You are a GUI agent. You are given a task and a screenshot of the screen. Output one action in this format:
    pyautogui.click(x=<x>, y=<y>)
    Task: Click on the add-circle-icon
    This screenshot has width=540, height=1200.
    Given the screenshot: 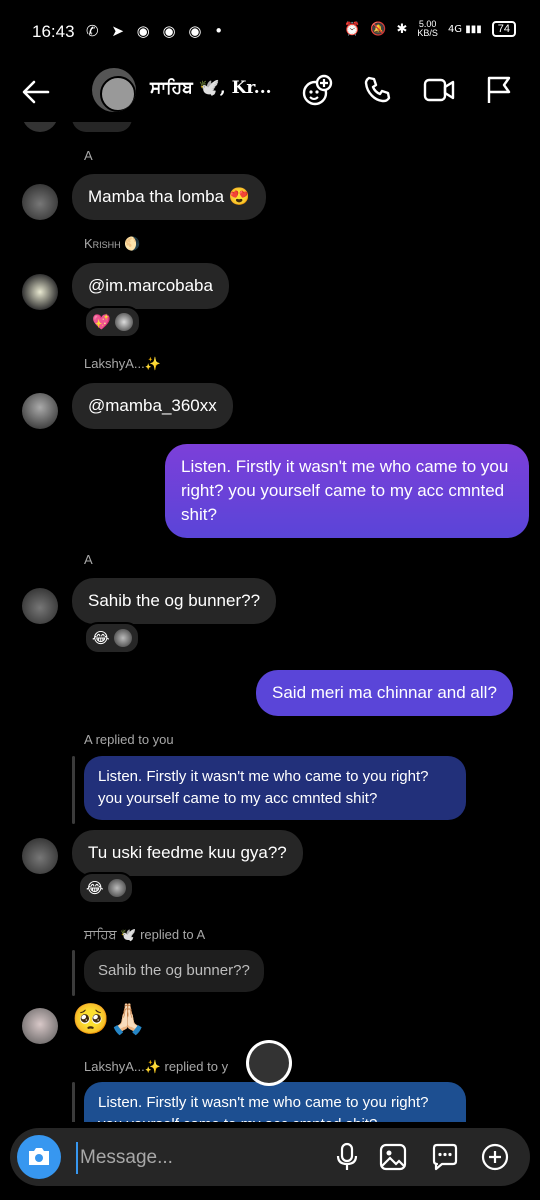 What is the action you would take?
    pyautogui.click(x=495, y=1157)
    